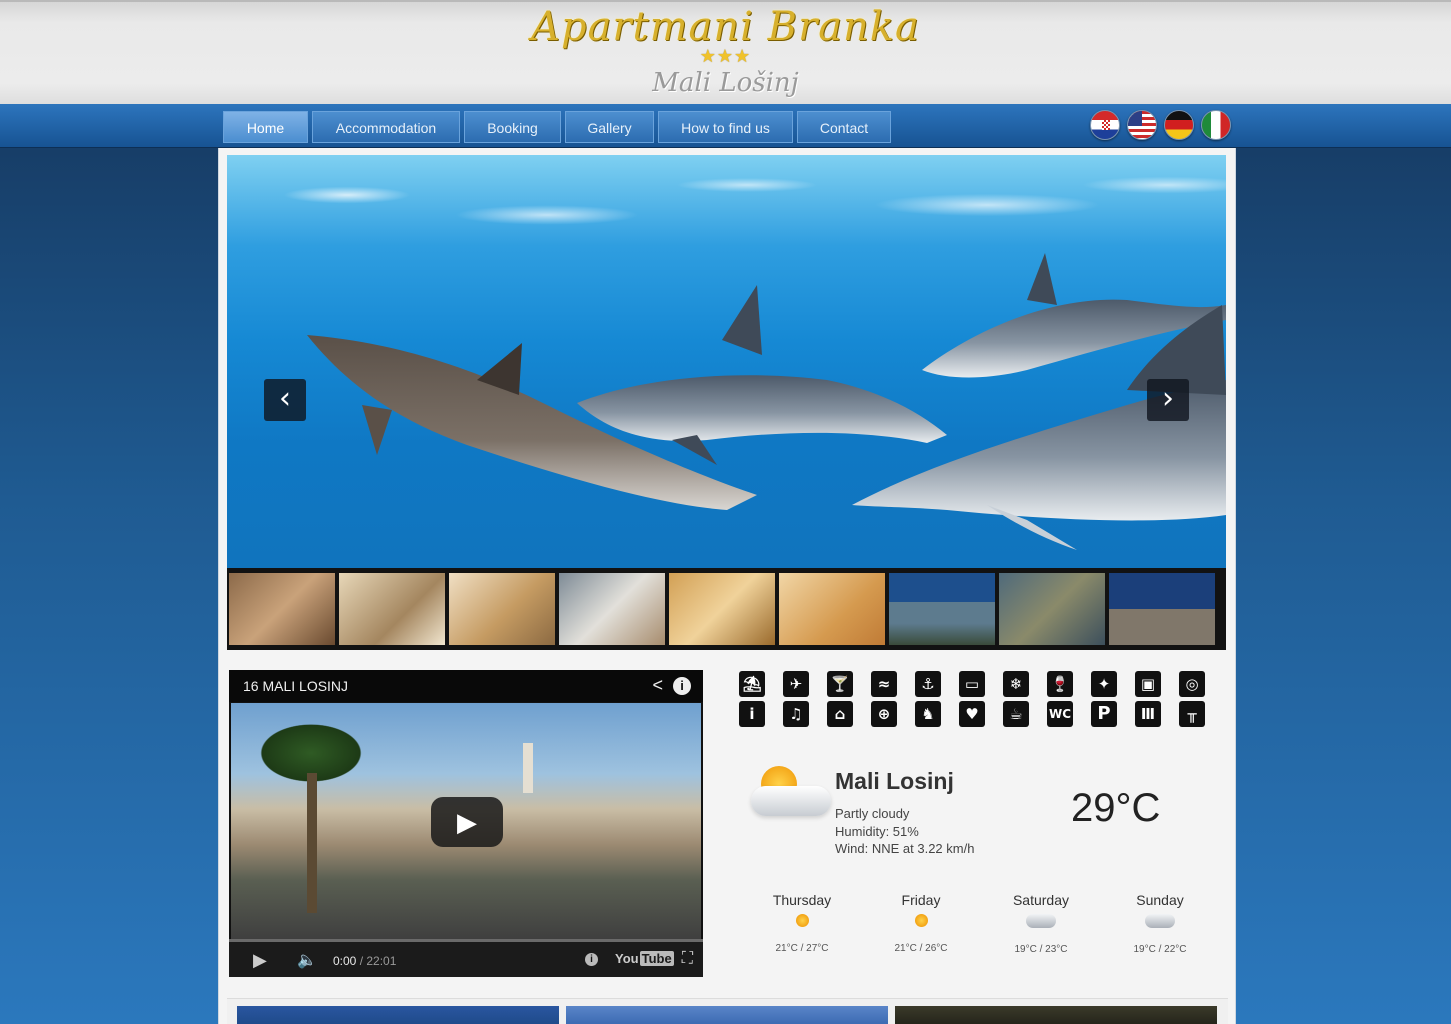  I want to click on kettle-icon: ☕, so click(1016, 714).